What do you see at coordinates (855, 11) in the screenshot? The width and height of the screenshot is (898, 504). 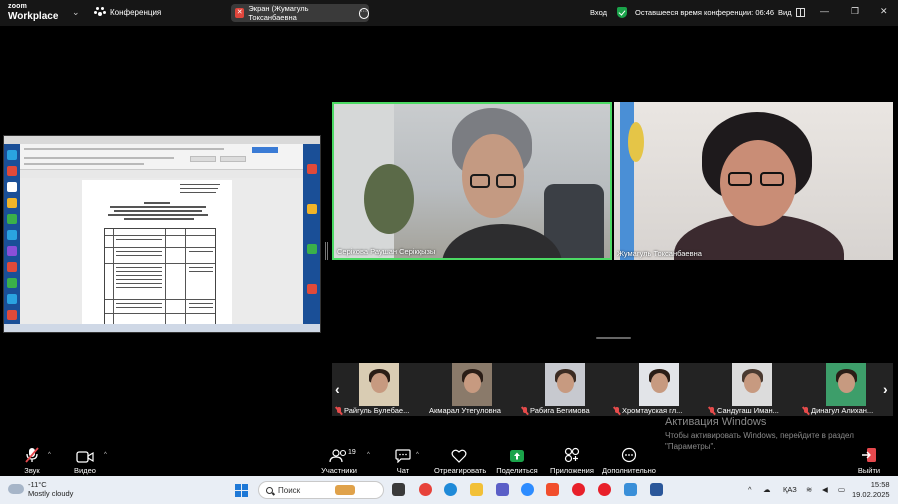 I see `restore-icon: ❐` at bounding box center [855, 11].